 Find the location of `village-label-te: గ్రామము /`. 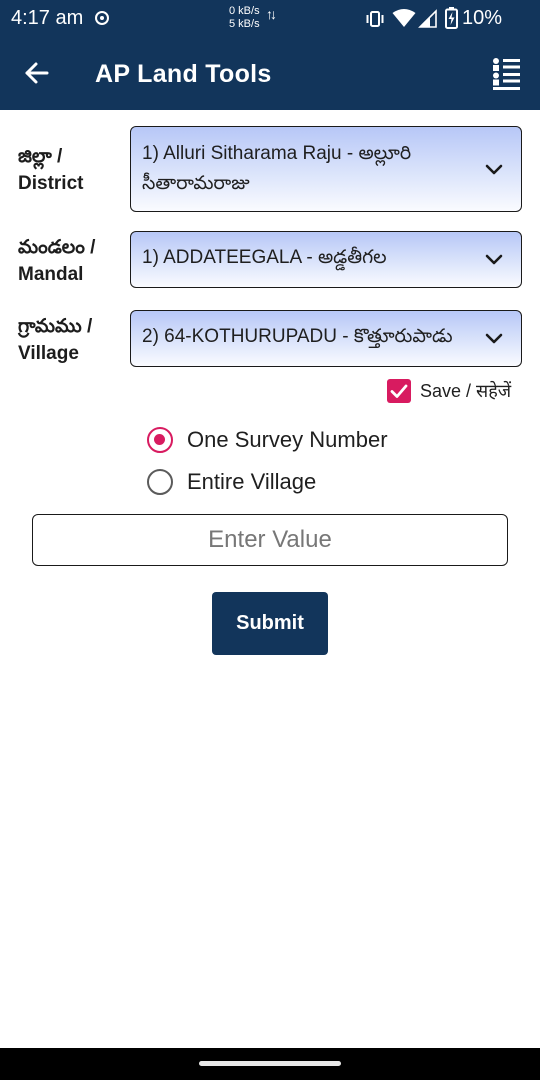

village-label-te: గ్రామము / is located at coordinates (55, 326).